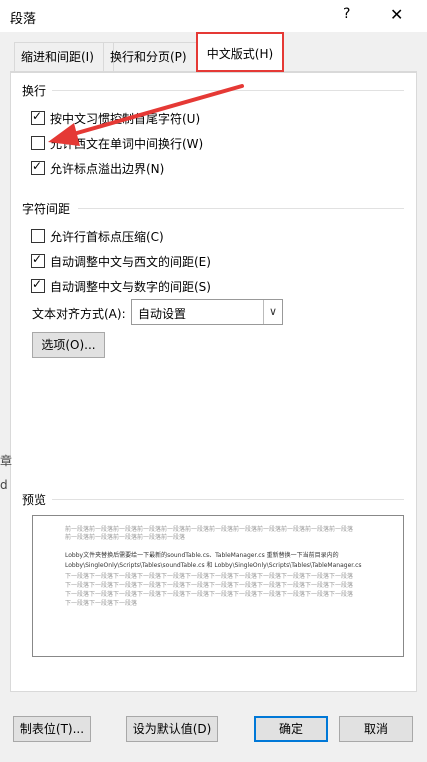 The height and width of the screenshot is (762, 427). I want to click on tab-indent-spacing: 缩进和间距(I), so click(64, 56).